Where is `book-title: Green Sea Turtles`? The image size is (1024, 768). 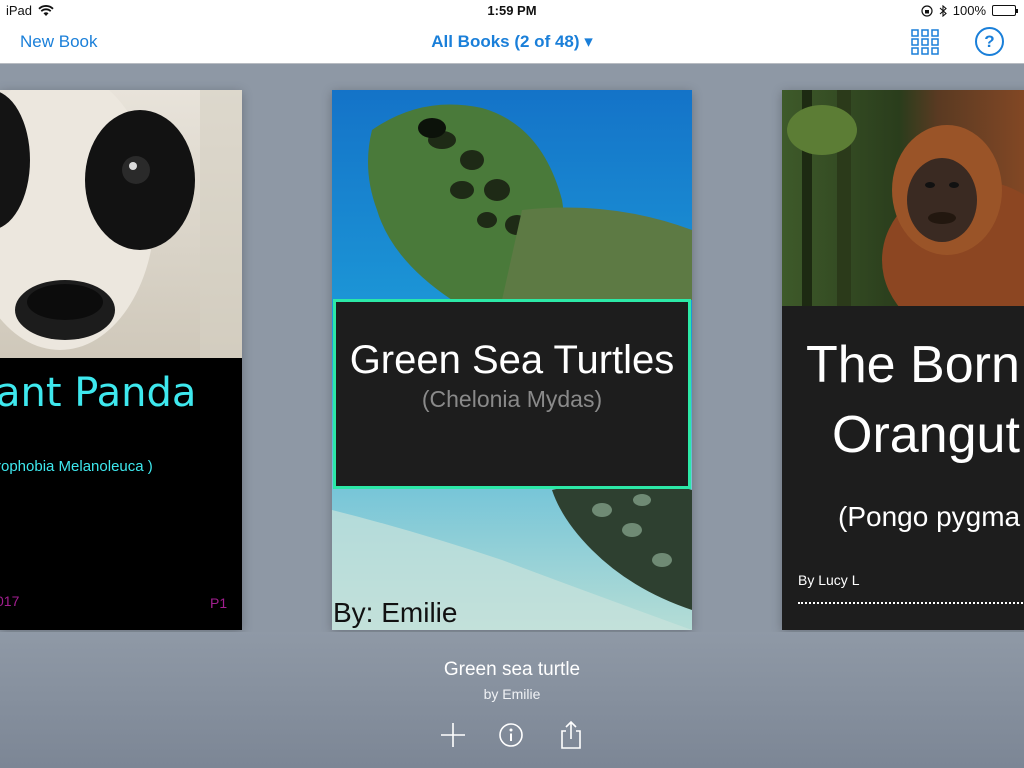 book-title: Green Sea Turtles is located at coordinates (512, 360).